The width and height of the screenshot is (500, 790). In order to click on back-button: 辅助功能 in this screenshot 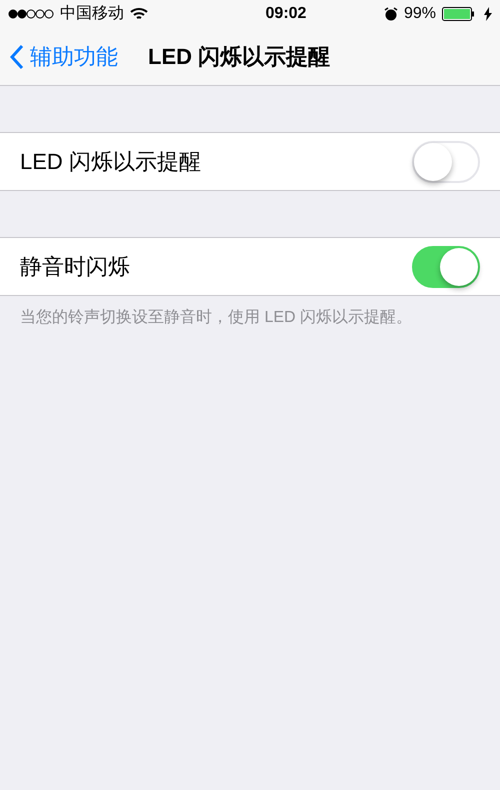, I will do `click(64, 56)`.